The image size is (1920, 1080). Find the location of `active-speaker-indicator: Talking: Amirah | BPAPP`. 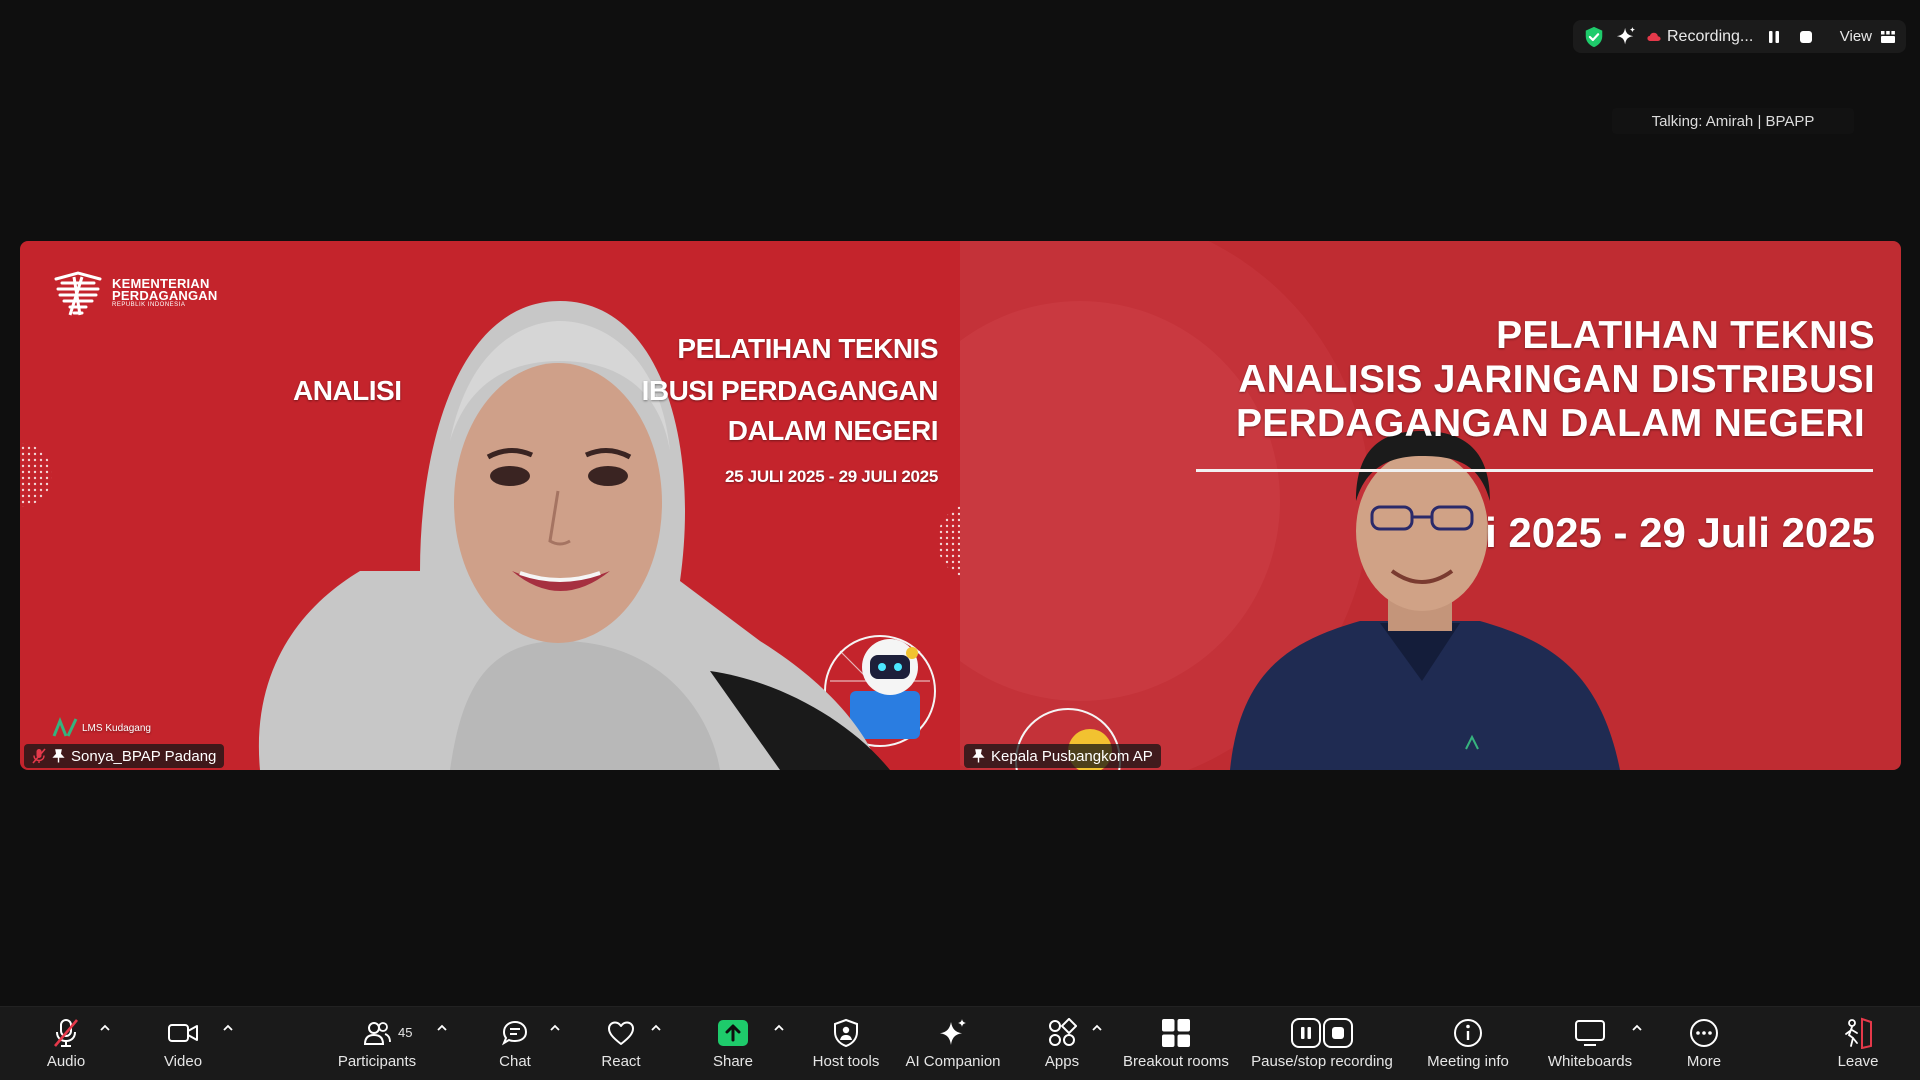

active-speaker-indicator: Talking: Amirah | BPAPP is located at coordinates (1733, 121).